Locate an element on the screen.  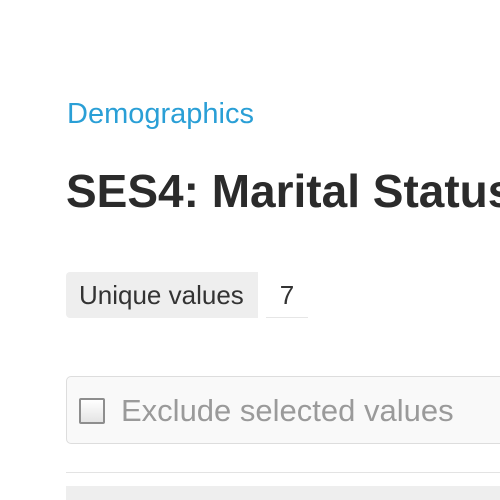
table-header is located at coordinates (283, 493).